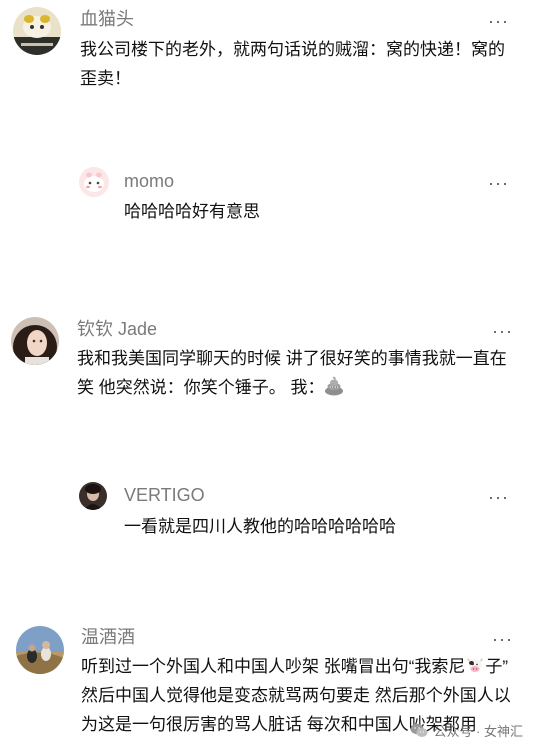  What do you see at coordinates (334, 386) in the screenshot?
I see `poop-emoji-icon` at bounding box center [334, 386].